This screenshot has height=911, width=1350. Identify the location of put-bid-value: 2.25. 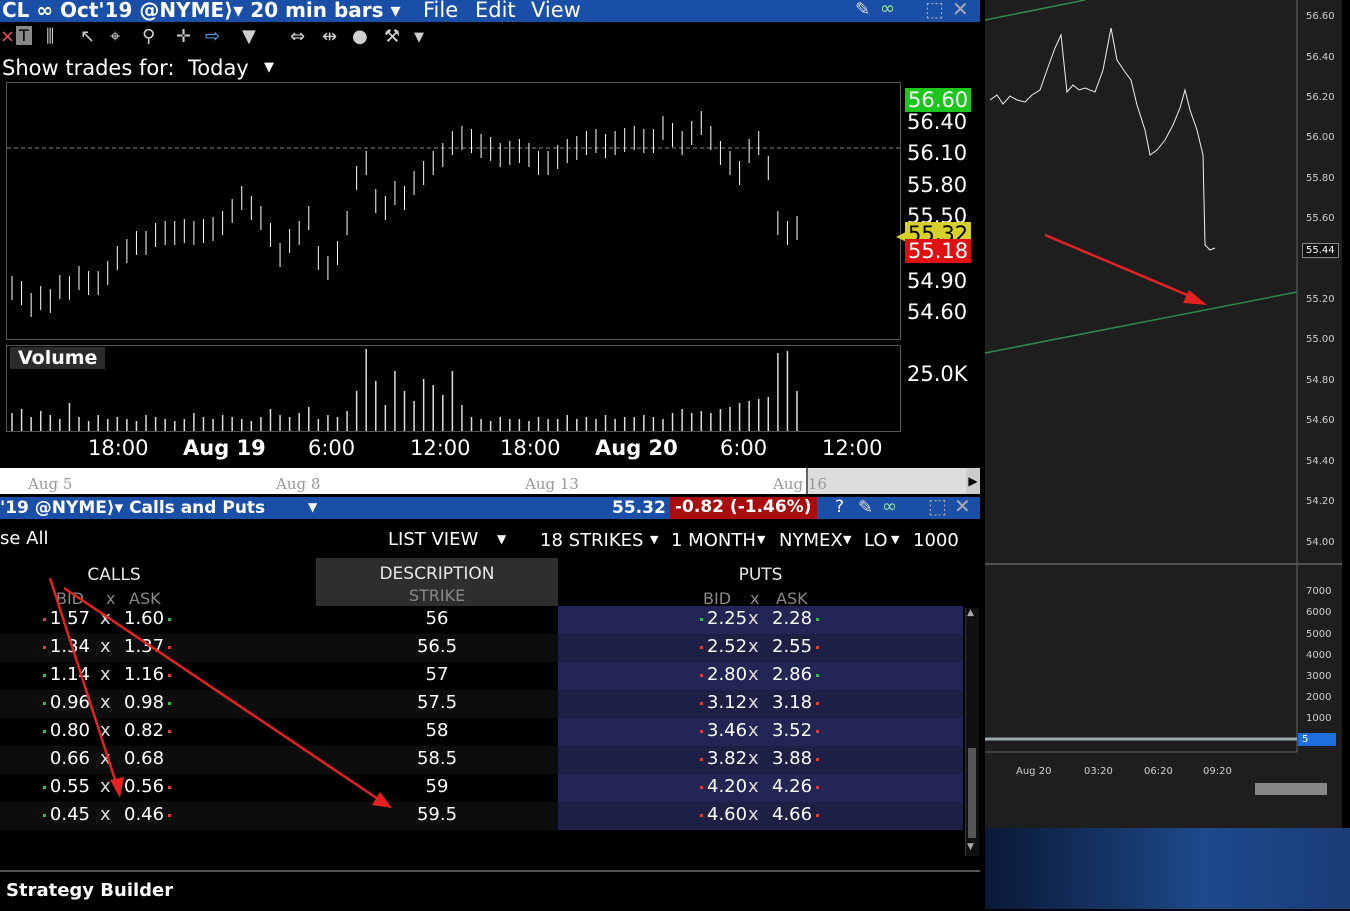
(727, 618).